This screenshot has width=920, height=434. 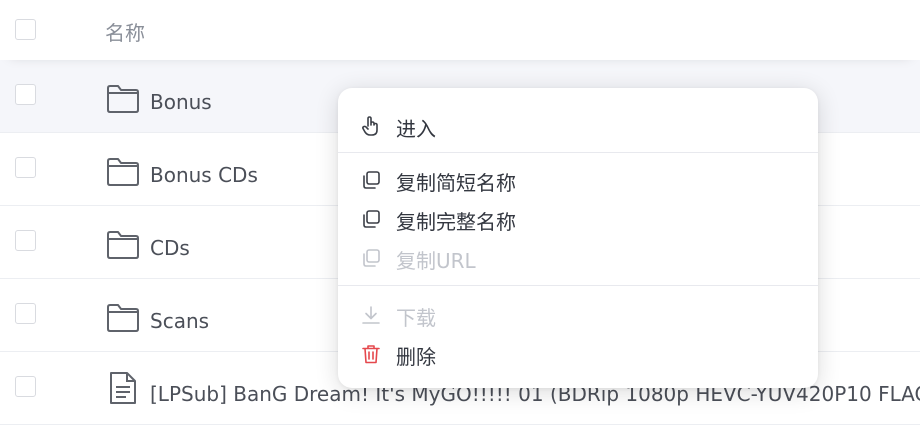 What do you see at coordinates (578, 315) in the screenshot?
I see `menu-item-download: 下载` at bounding box center [578, 315].